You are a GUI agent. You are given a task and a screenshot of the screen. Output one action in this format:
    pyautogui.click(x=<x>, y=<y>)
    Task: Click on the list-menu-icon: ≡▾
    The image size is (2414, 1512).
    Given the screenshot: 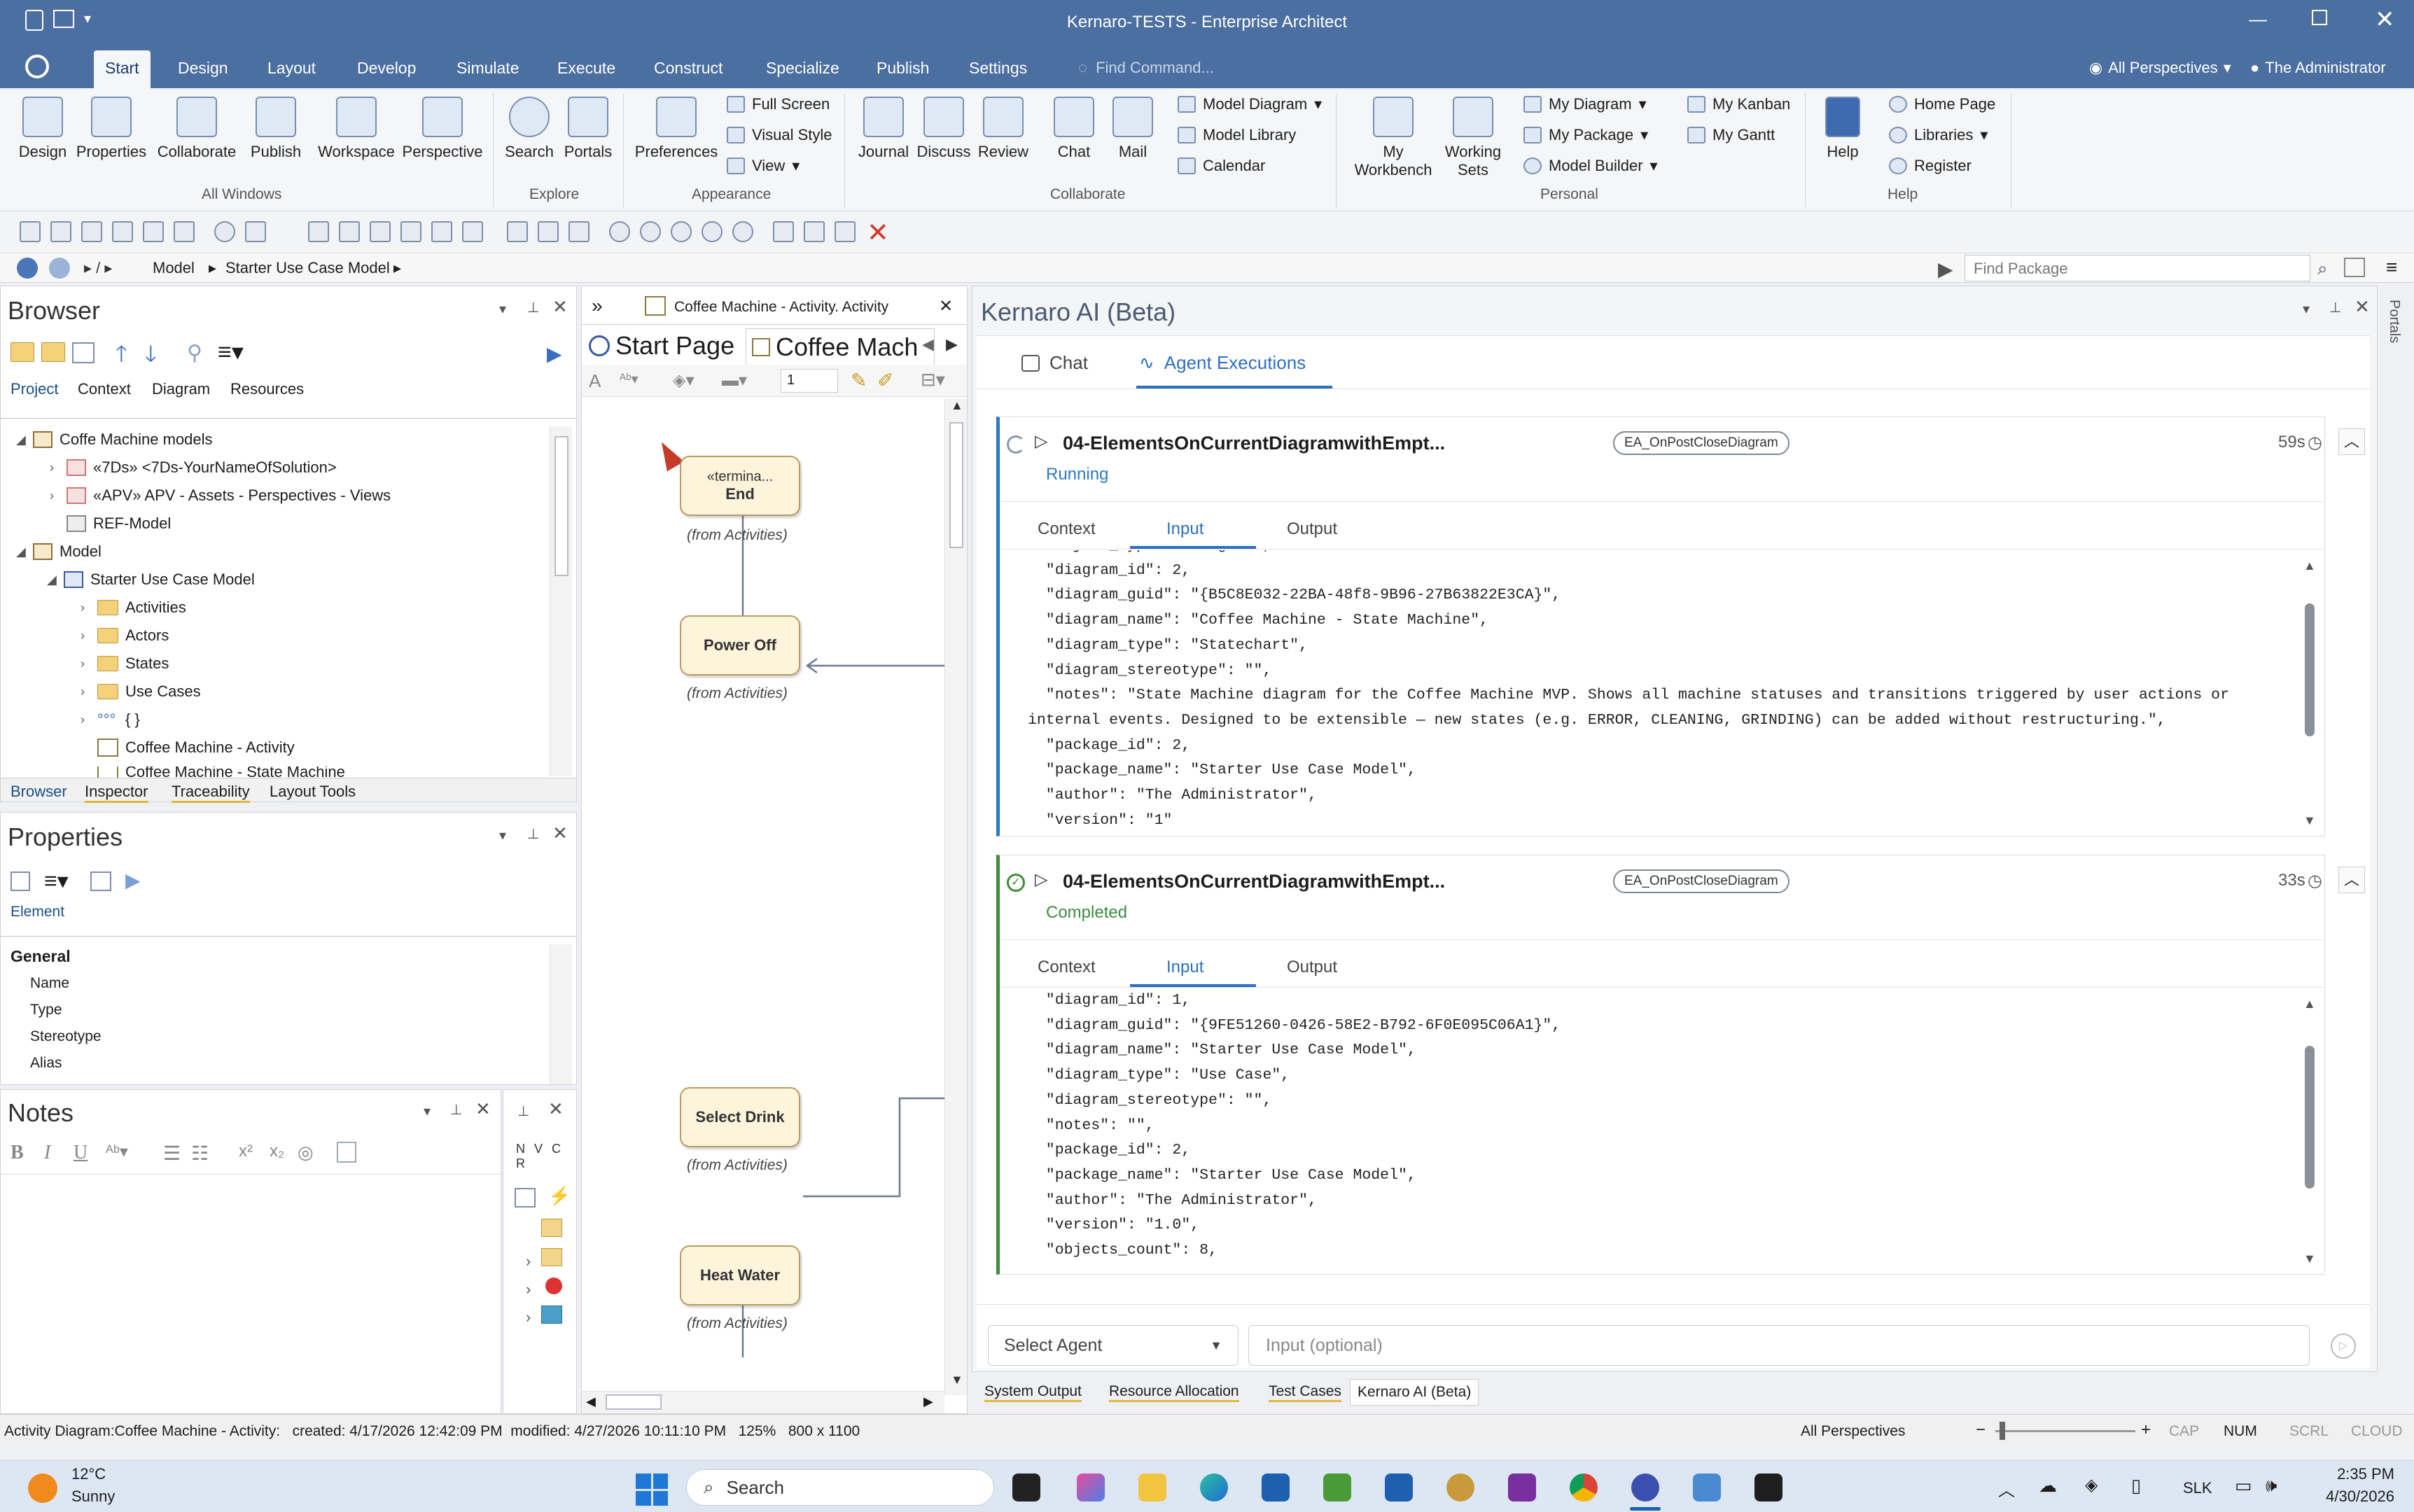 What is the action you would take?
    pyautogui.click(x=231, y=352)
    